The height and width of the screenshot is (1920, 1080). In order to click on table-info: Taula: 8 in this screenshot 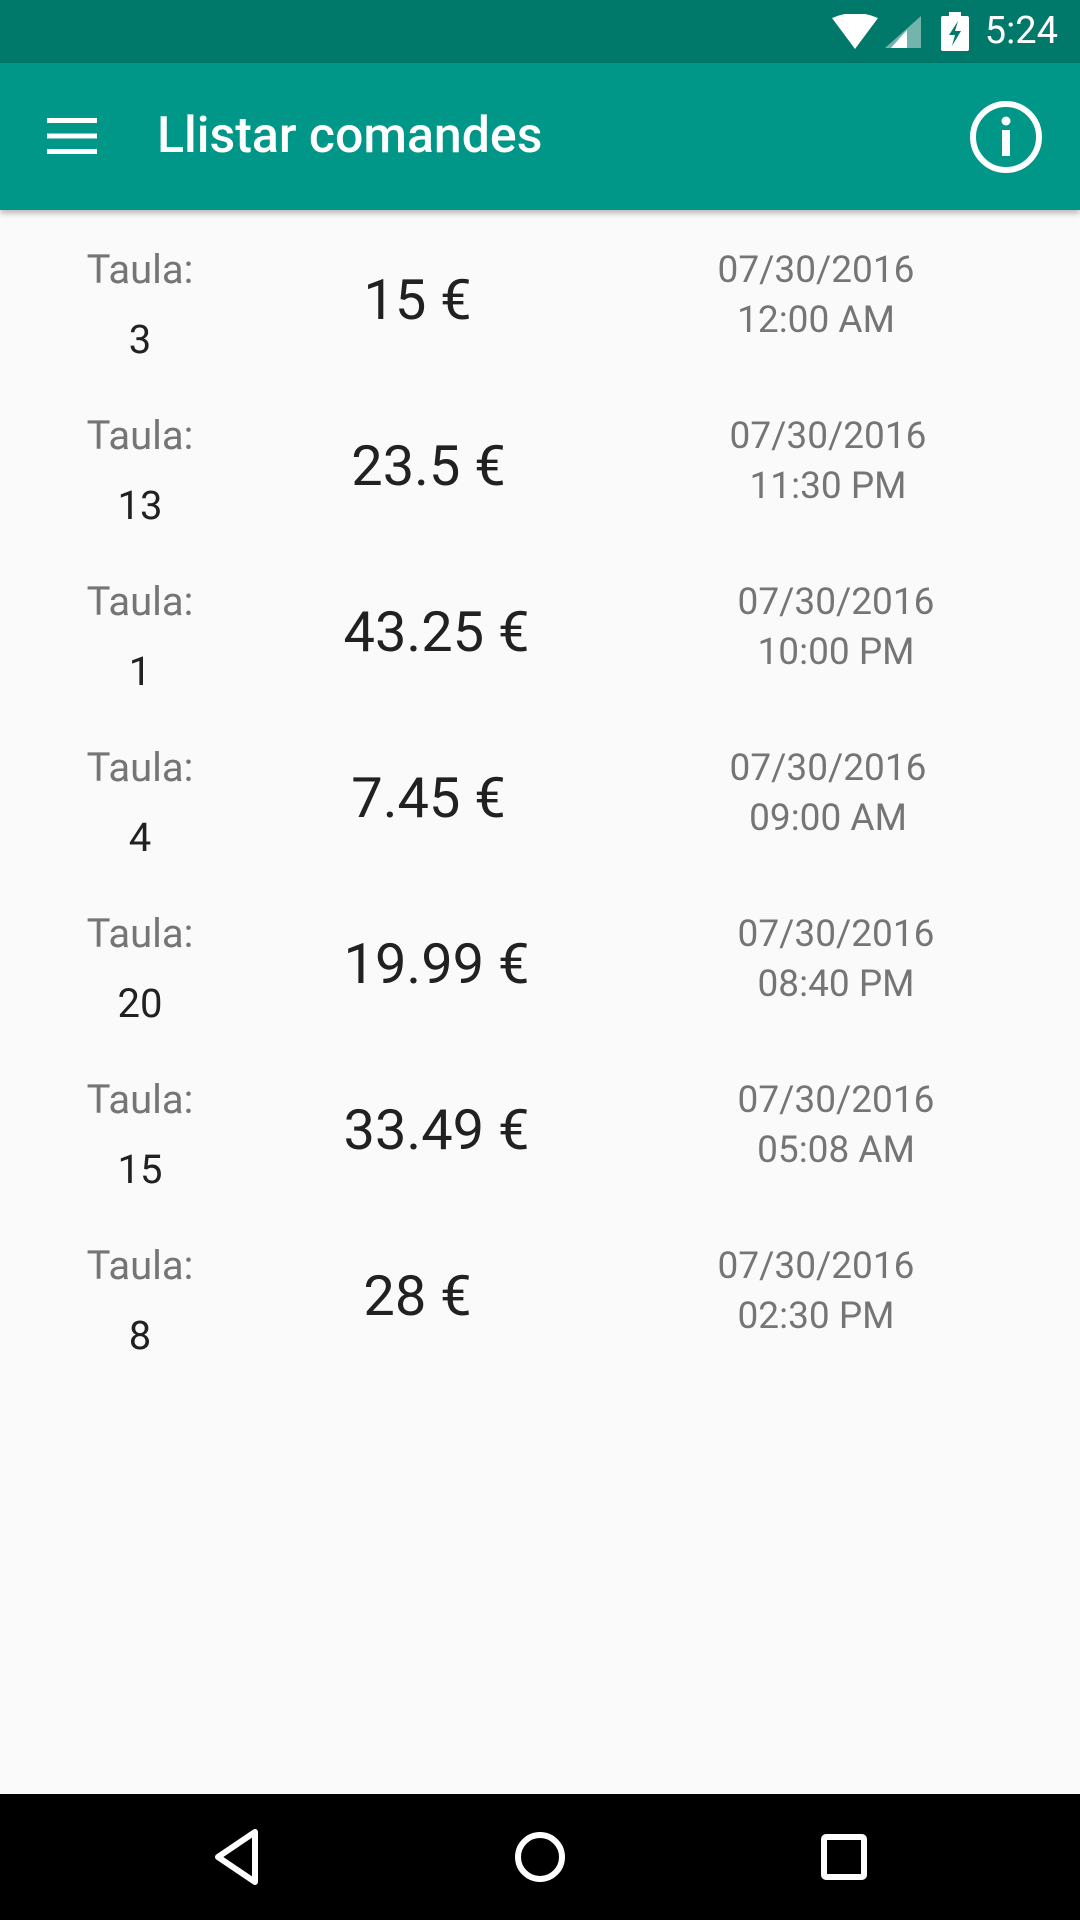, I will do `click(140, 1301)`.